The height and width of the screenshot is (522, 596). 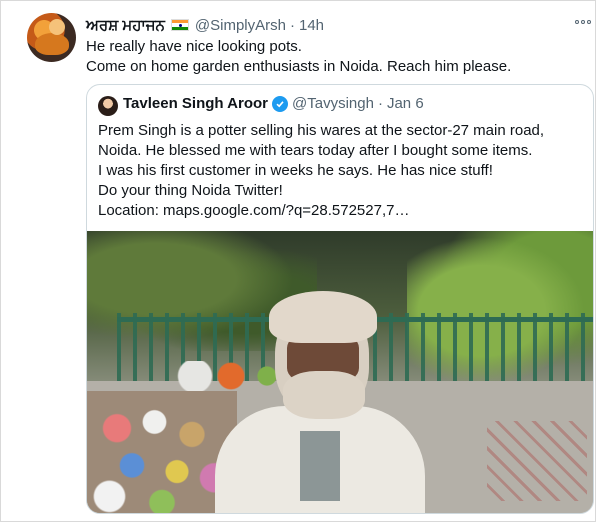 I want to click on timestamp: 14h, so click(x=311, y=25).